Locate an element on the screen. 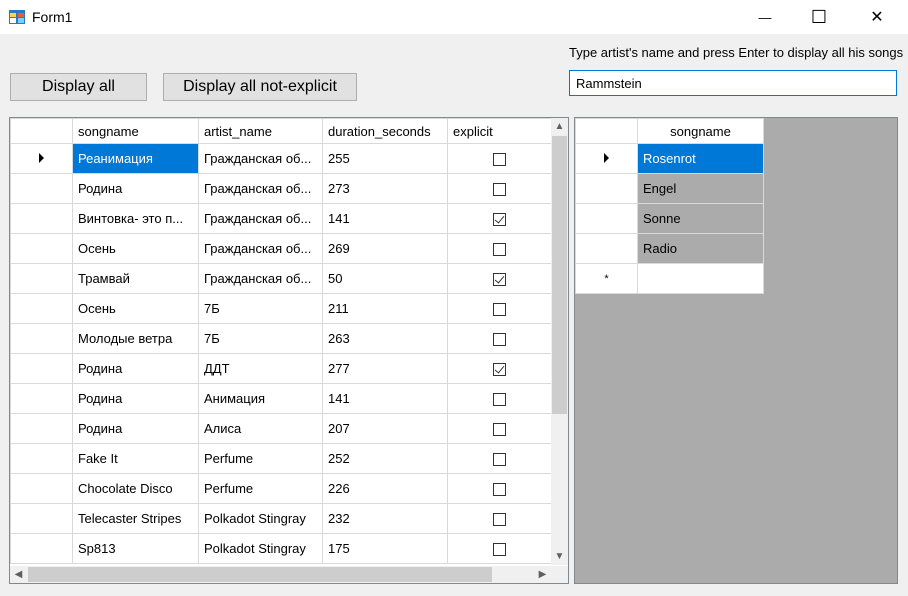  duration-cell: 269 is located at coordinates (385, 248).